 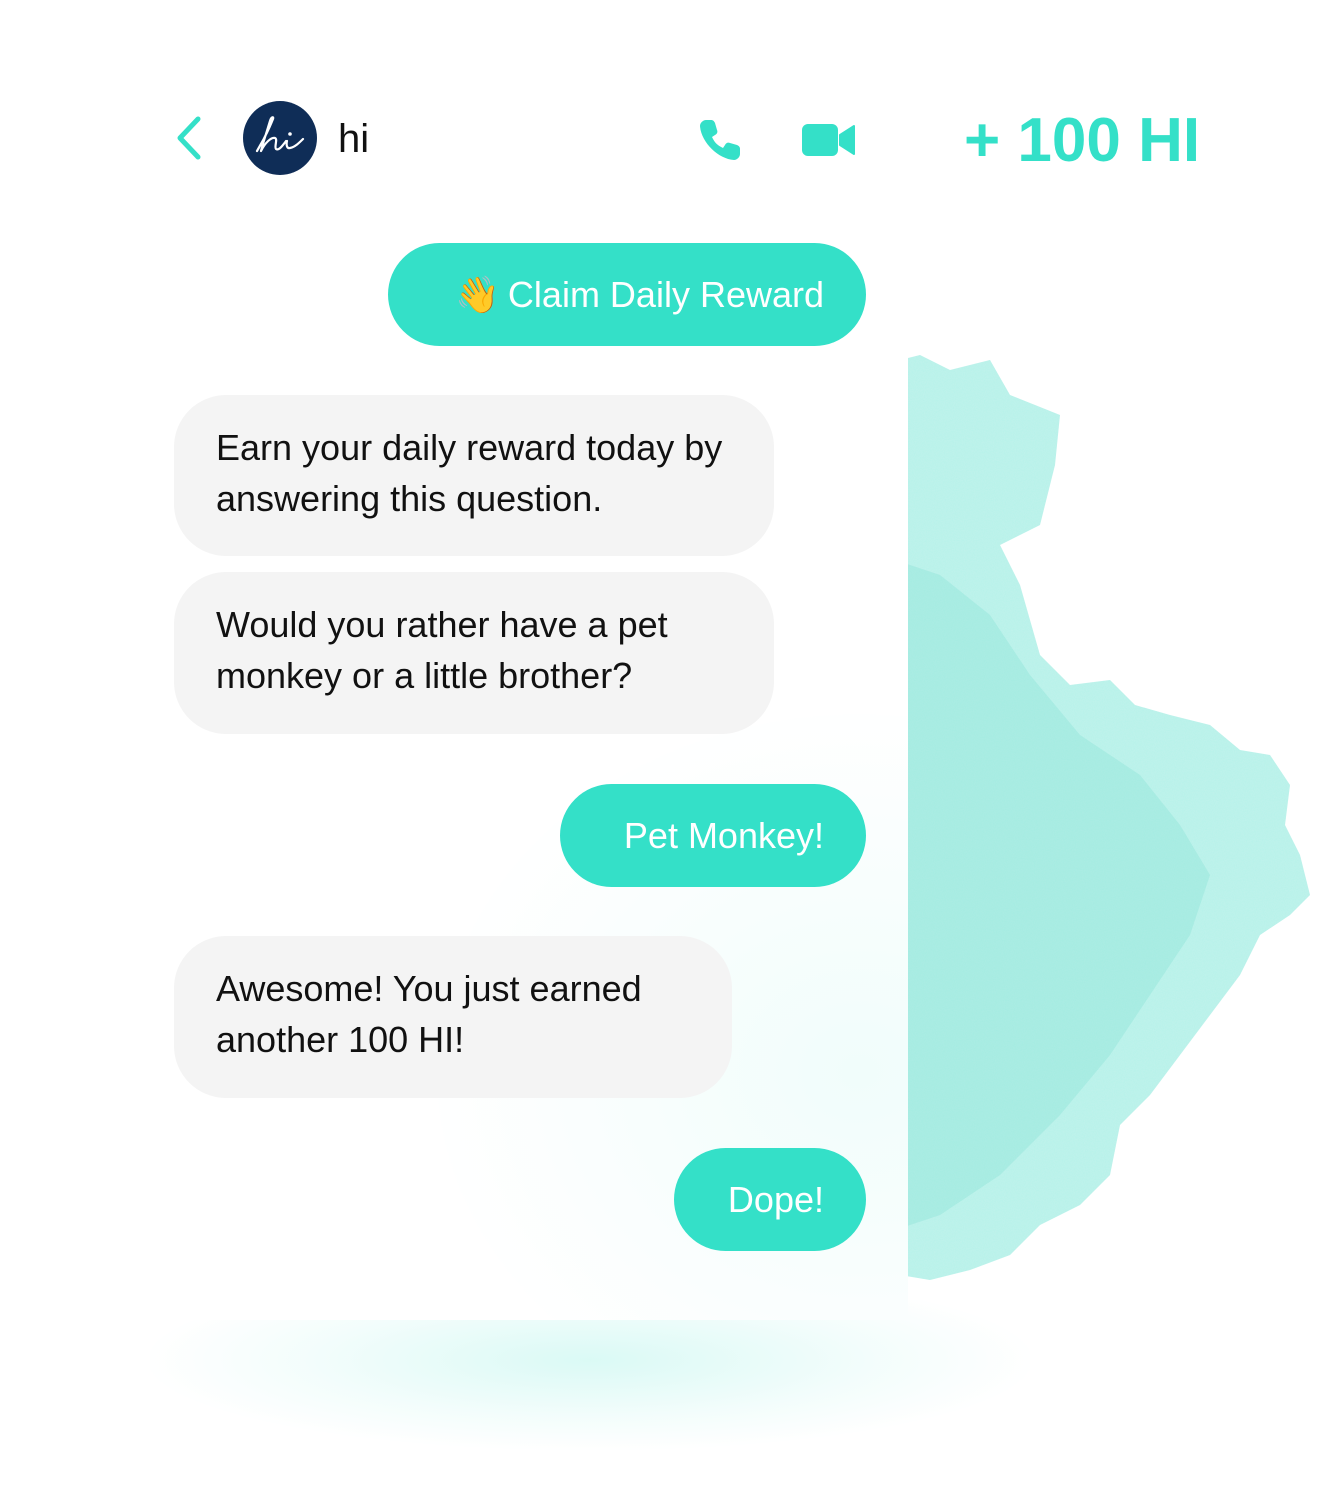 I want to click on avatar, so click(x=280, y=138).